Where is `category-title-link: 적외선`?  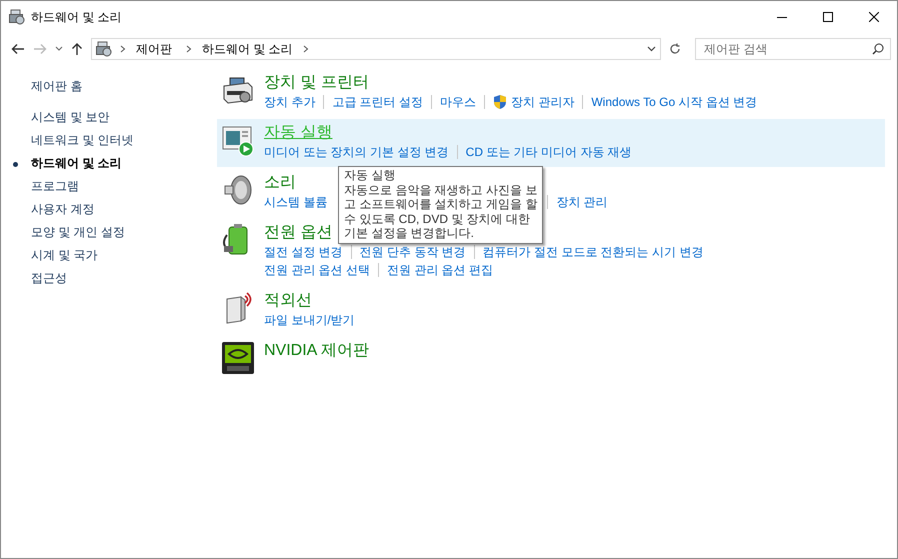 category-title-link: 적외선 is located at coordinates (288, 301).